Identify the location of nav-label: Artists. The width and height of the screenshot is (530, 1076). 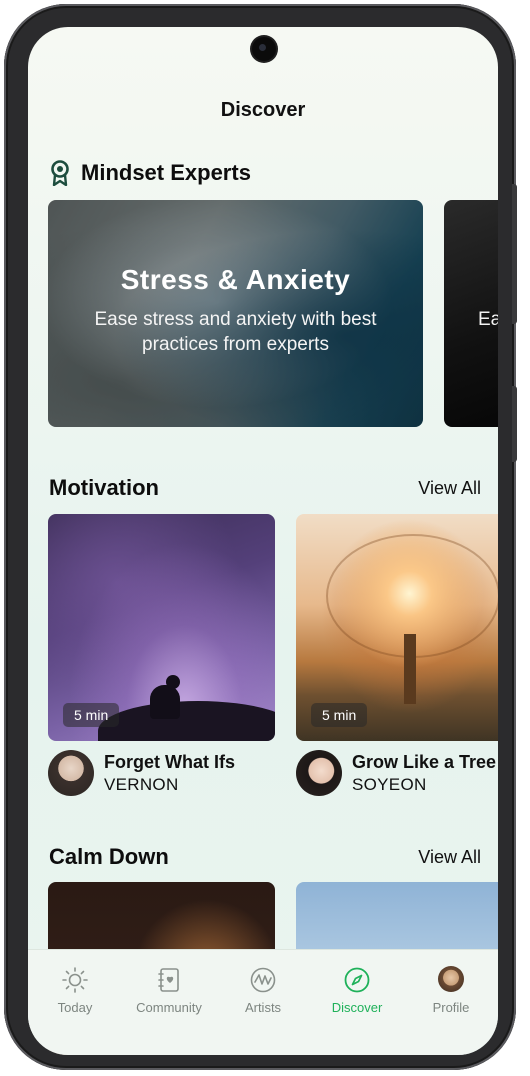
(263, 1007).